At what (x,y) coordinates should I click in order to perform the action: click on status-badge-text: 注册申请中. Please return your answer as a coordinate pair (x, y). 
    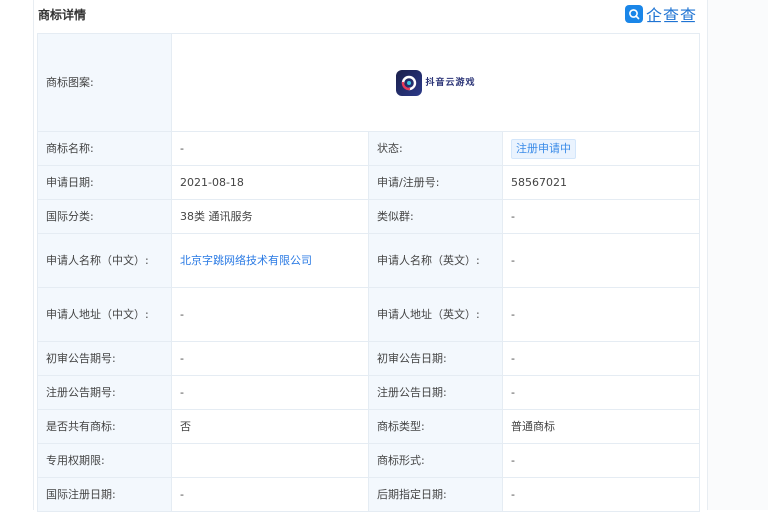
    Looking at the image, I should click on (543, 148).